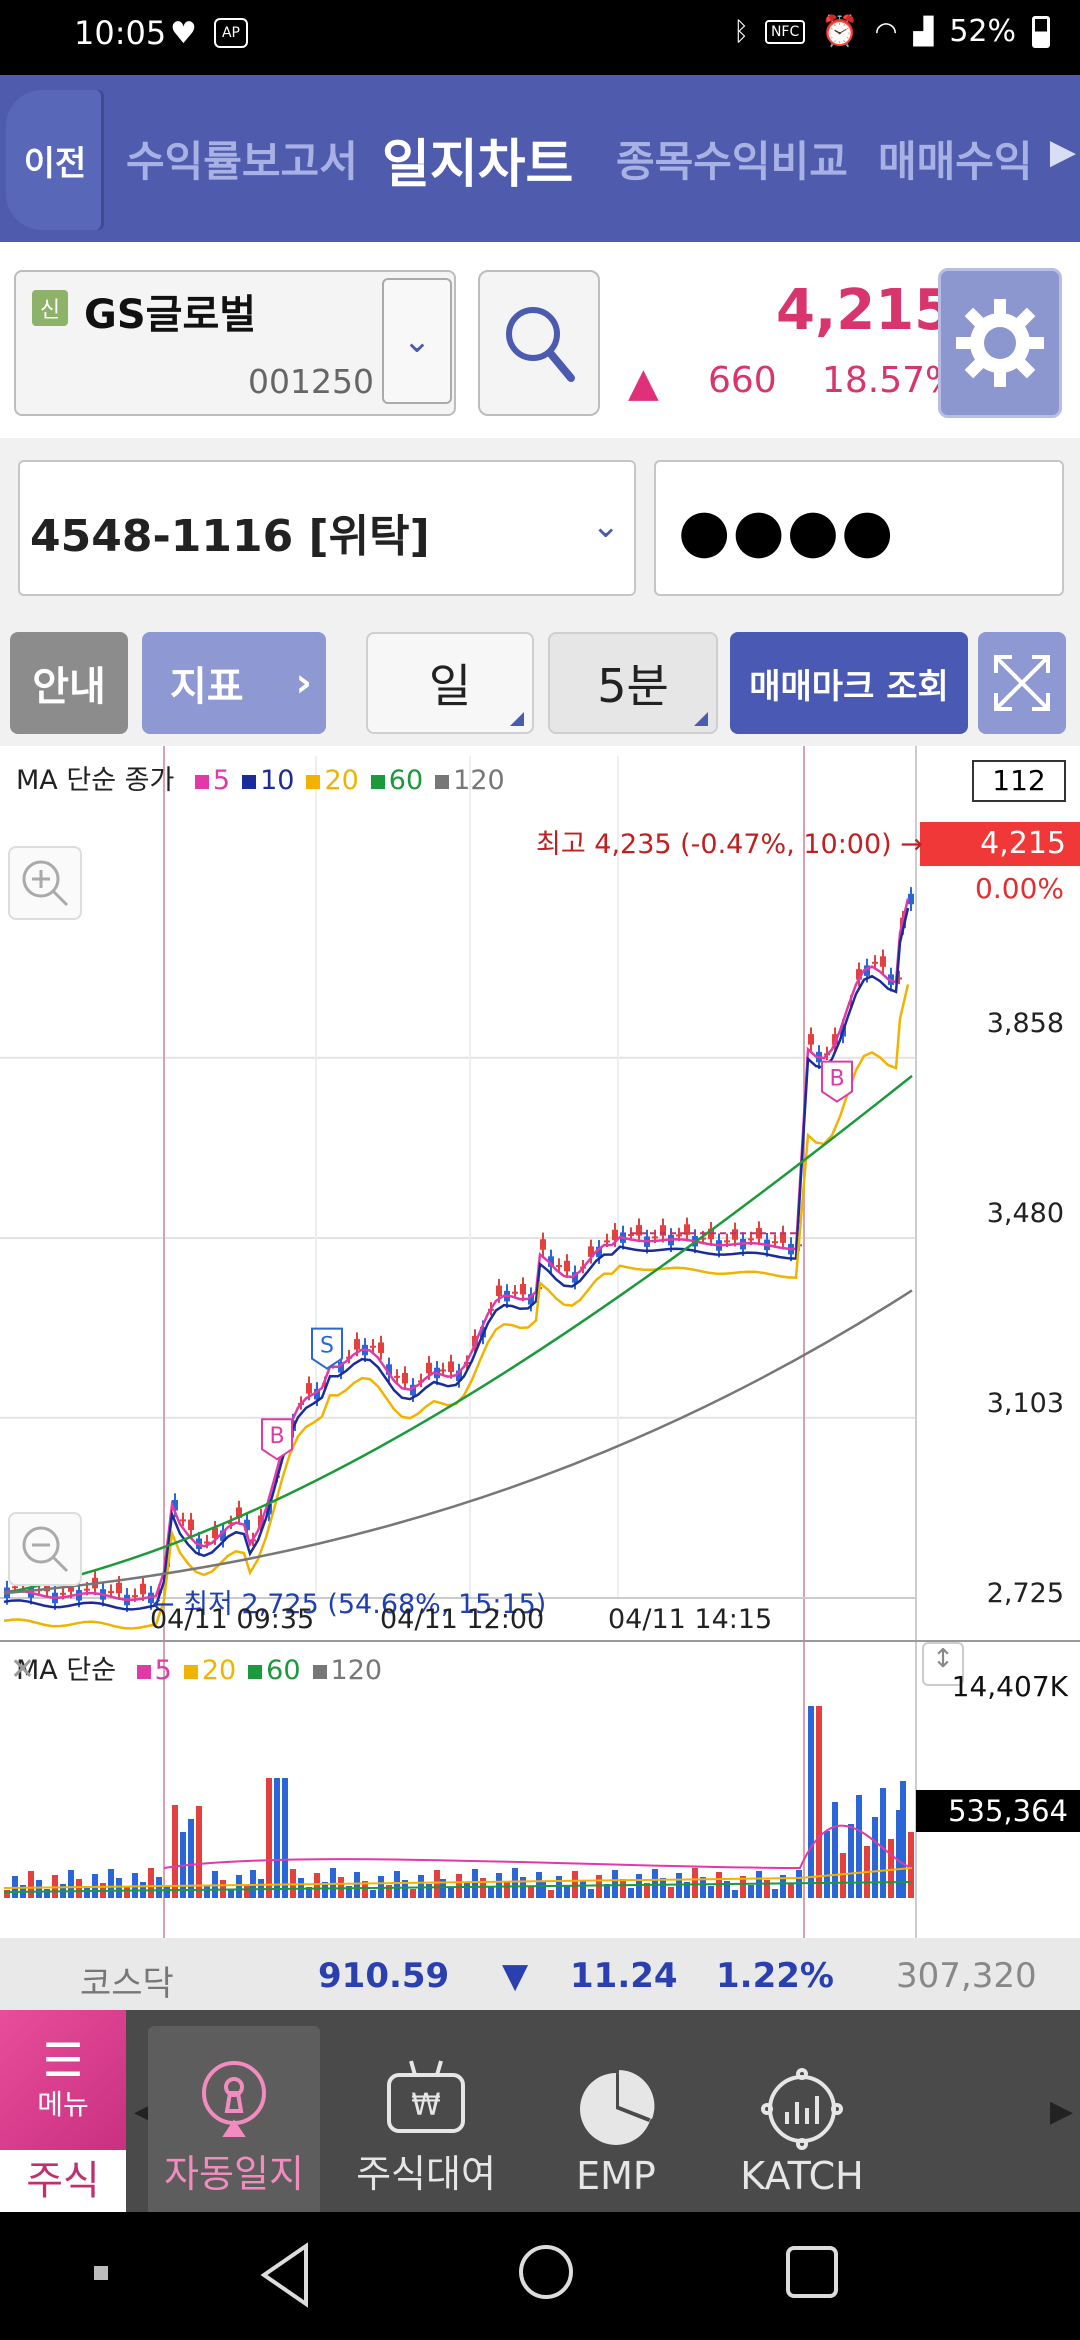 The height and width of the screenshot is (2340, 1080). I want to click on legend-label: 20, so click(219, 1670).